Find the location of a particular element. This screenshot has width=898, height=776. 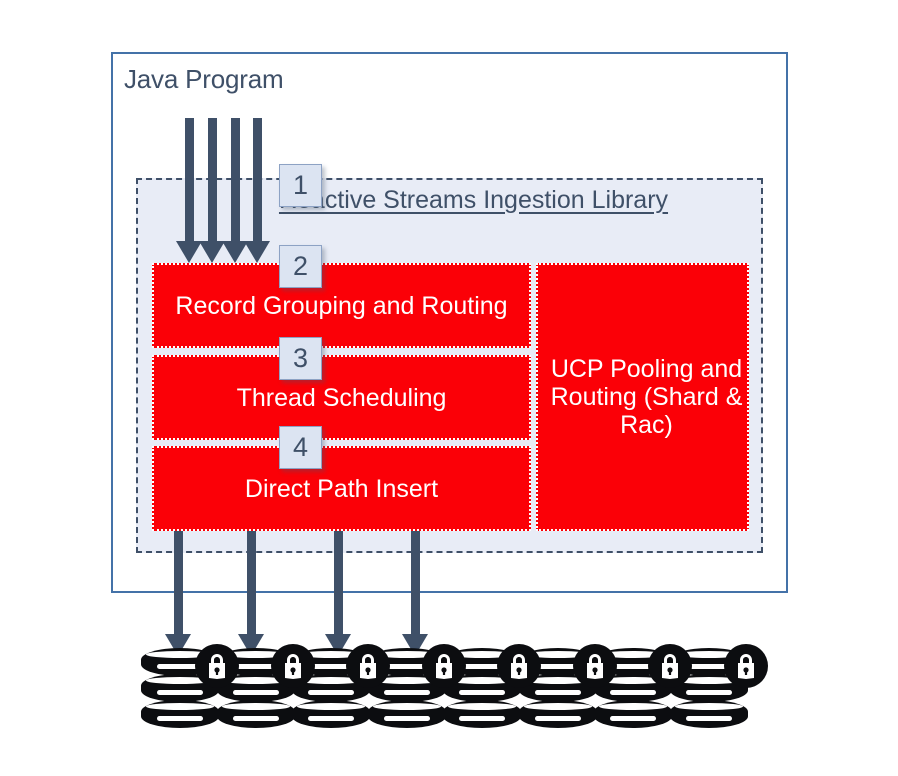

module-thread-scheduling: Thread Scheduling is located at coordinates (341, 397).